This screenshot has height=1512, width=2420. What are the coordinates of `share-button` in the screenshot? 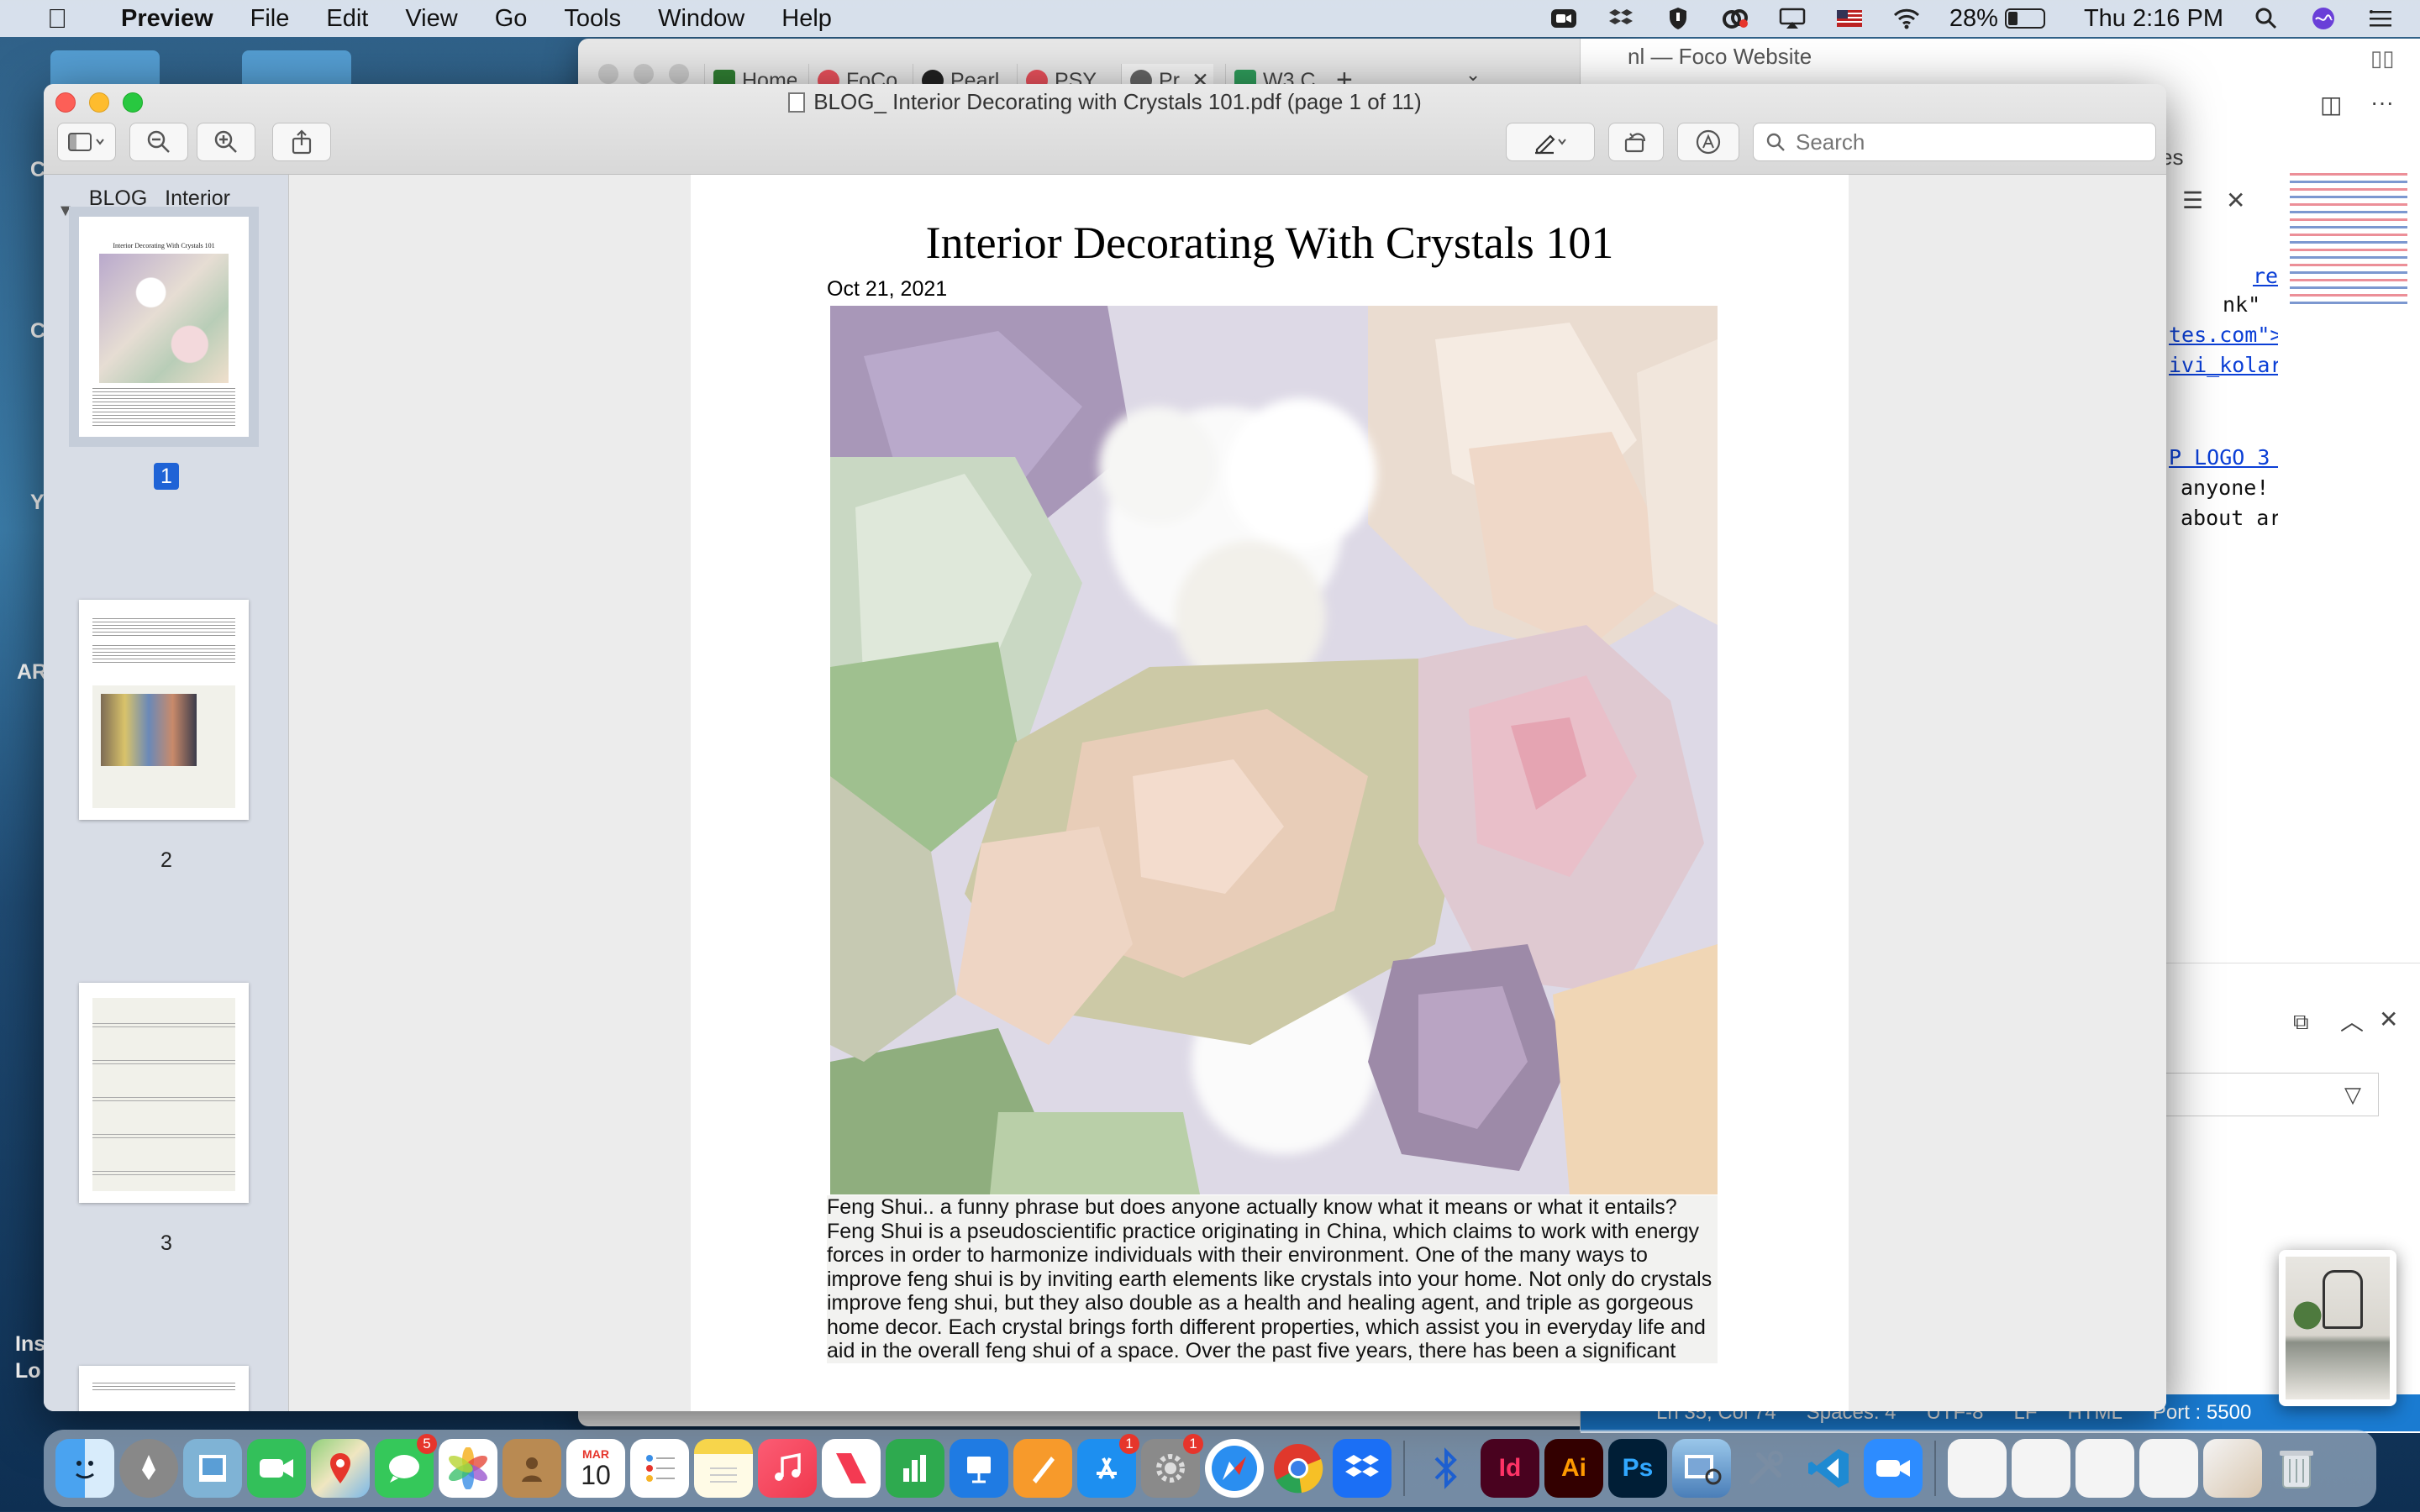 It's located at (301, 142).